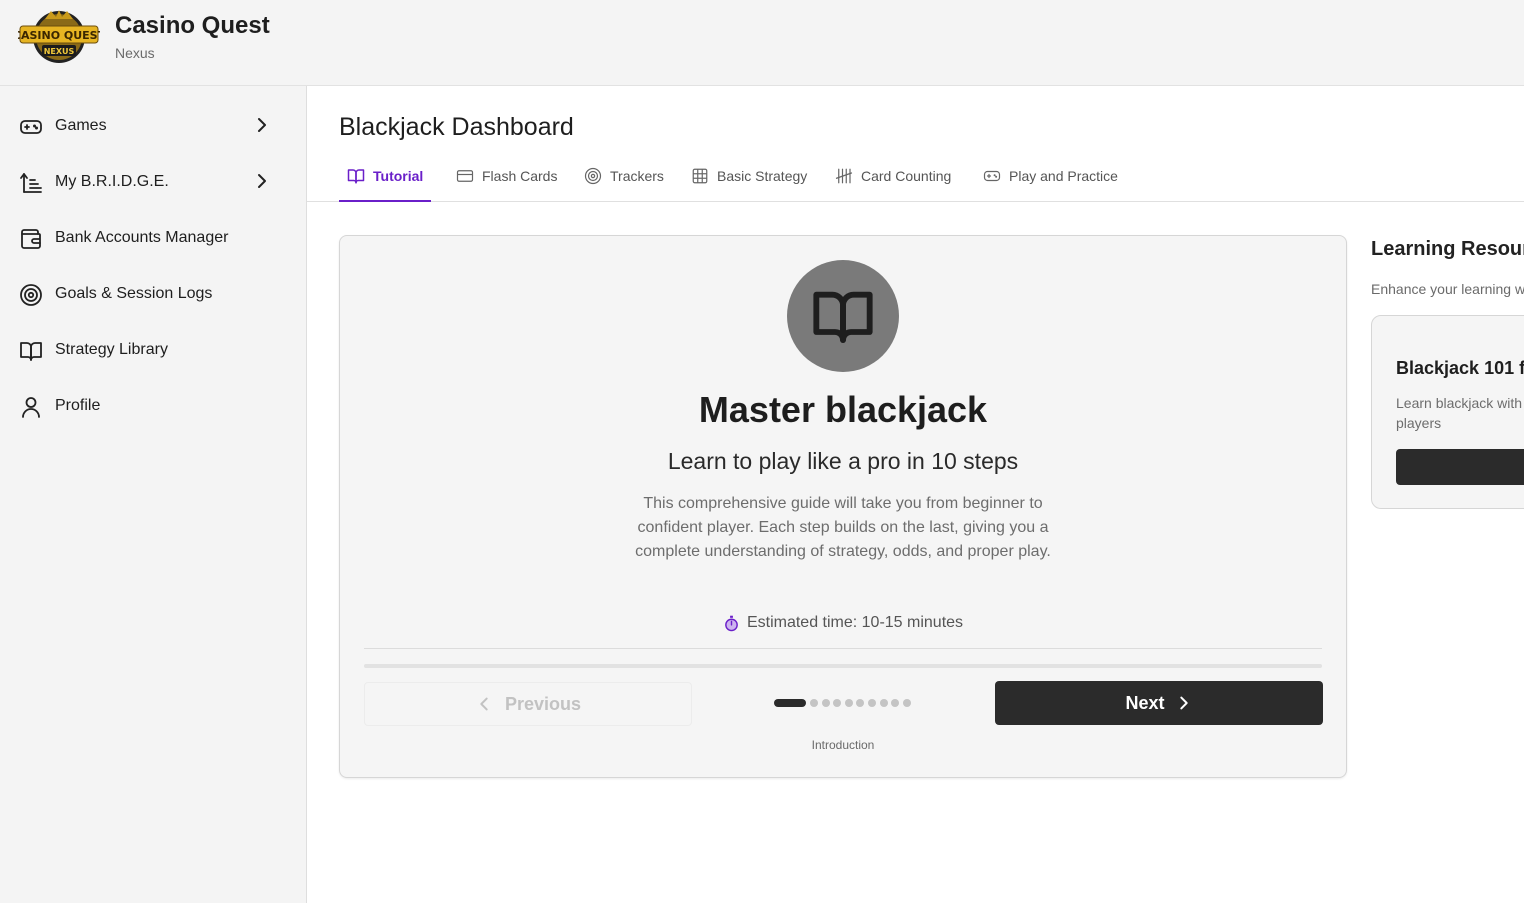 Image resolution: width=1524 pixels, height=903 pixels. Describe the element at coordinates (731, 623) in the screenshot. I see `stopwatch-icon` at that location.